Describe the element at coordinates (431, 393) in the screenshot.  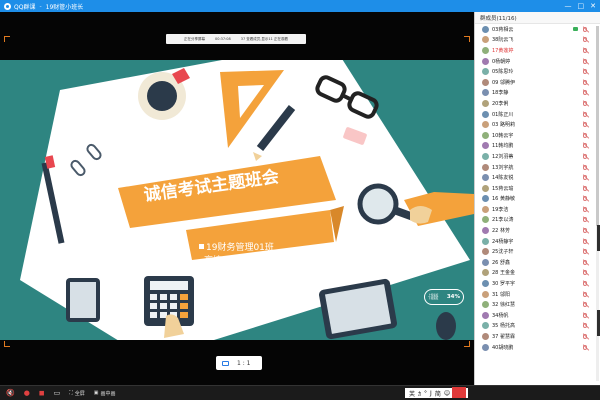
I see `ime-tool-3: J` at that location.